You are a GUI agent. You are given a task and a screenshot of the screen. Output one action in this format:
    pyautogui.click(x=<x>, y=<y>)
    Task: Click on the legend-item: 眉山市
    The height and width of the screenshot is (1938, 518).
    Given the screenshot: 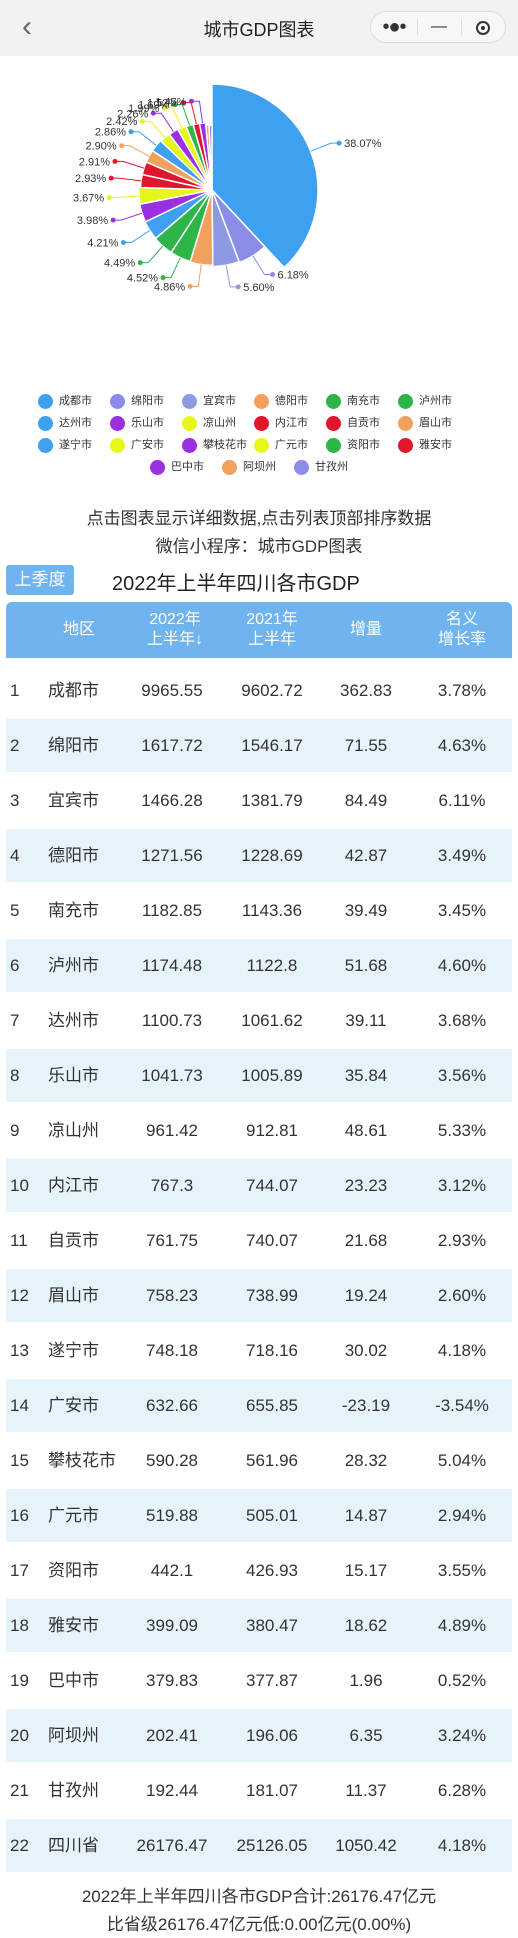 What is the action you would take?
    pyautogui.click(x=425, y=422)
    